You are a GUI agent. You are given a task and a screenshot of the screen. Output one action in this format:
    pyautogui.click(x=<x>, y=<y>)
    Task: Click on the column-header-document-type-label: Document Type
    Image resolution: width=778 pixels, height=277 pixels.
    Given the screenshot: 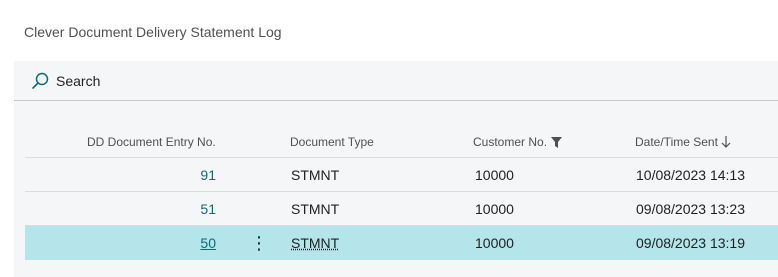 What is the action you would take?
    pyautogui.click(x=332, y=142)
    